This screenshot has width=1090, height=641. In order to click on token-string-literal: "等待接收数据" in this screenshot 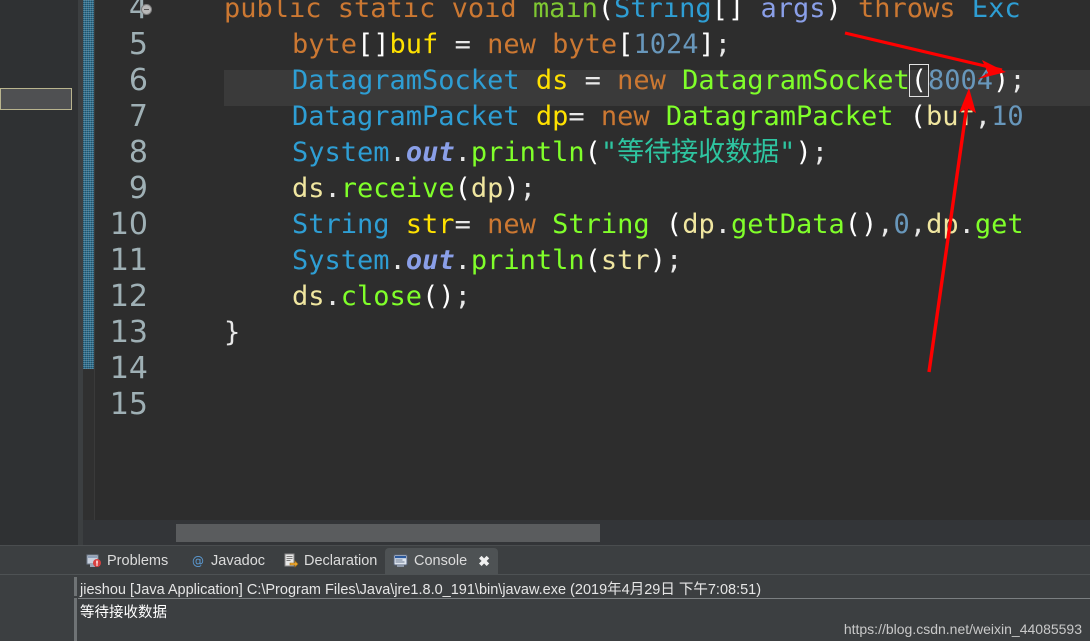, I will do `click(698, 152)`.